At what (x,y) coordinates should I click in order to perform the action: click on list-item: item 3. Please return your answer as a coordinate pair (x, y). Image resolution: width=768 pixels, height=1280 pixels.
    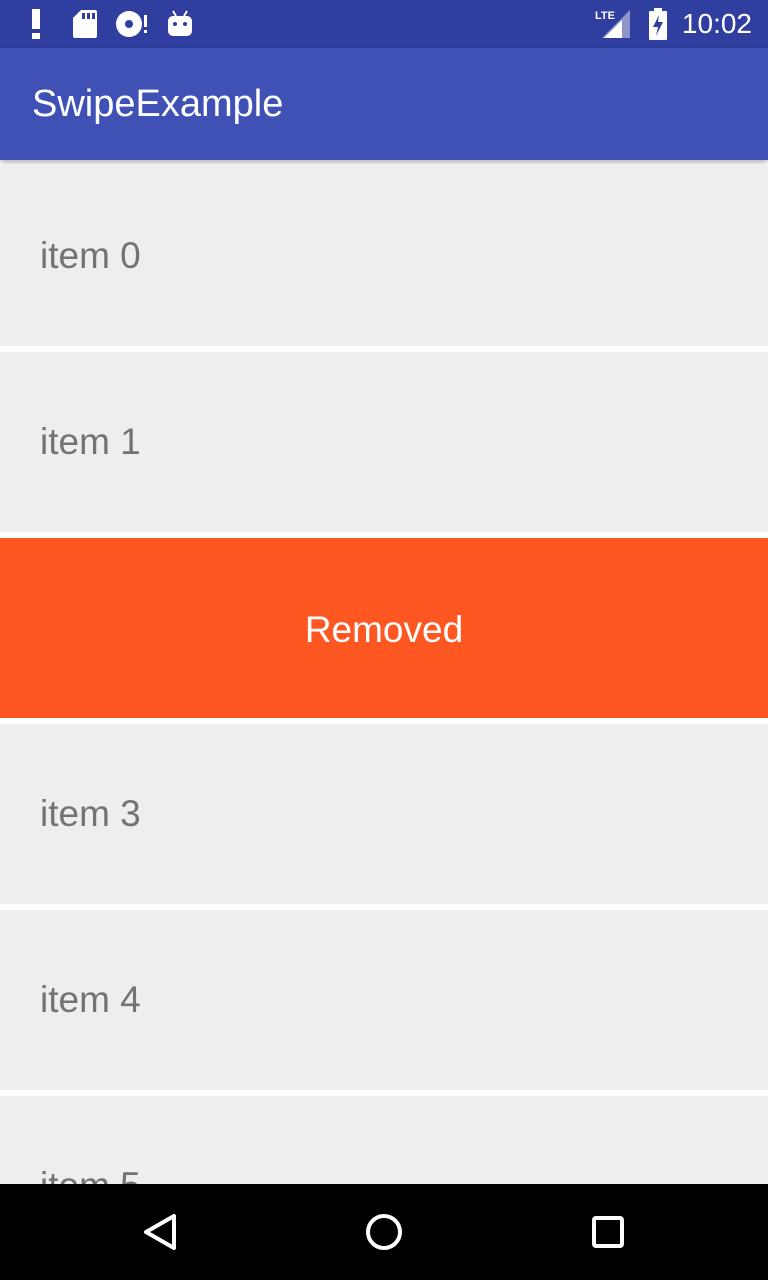
    Looking at the image, I should click on (384, 814).